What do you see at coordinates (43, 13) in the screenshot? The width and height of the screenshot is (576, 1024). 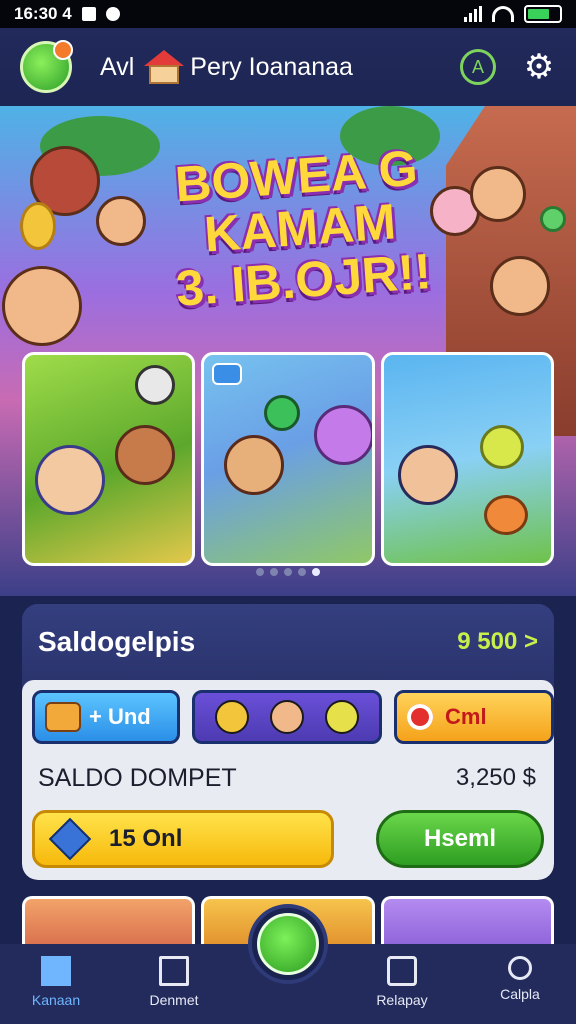 I see `status-time: 16:30 4` at bounding box center [43, 13].